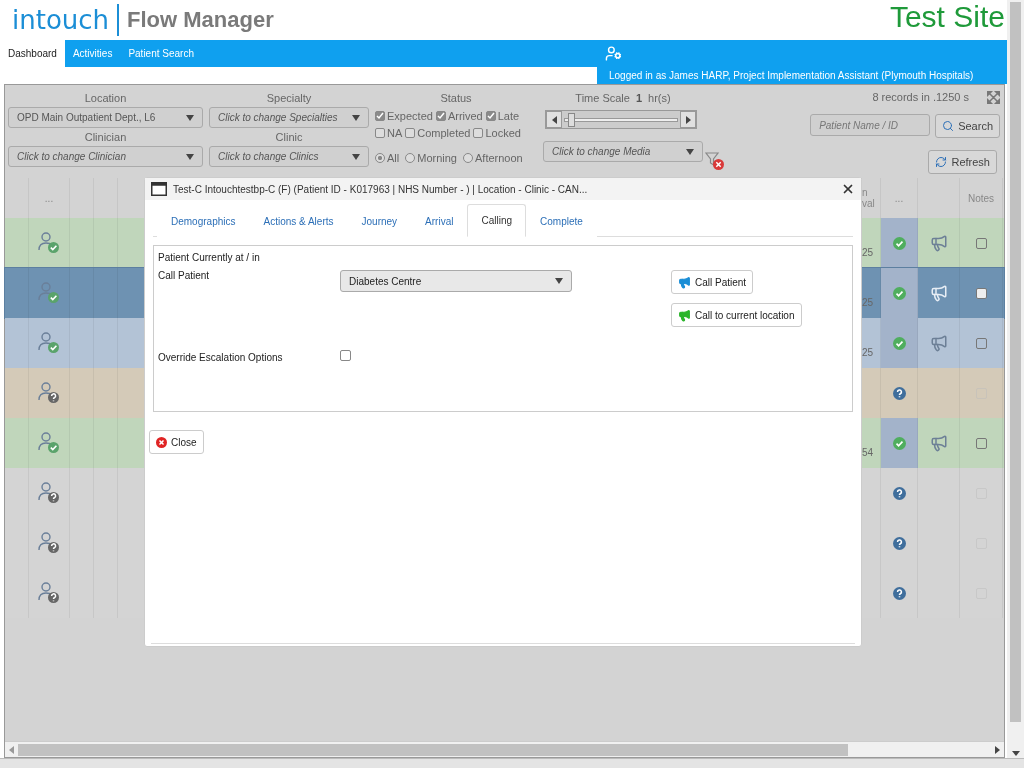 The height and width of the screenshot is (768, 1024). Describe the element at coordinates (981, 198) in the screenshot. I see `column-header: Notes` at that location.